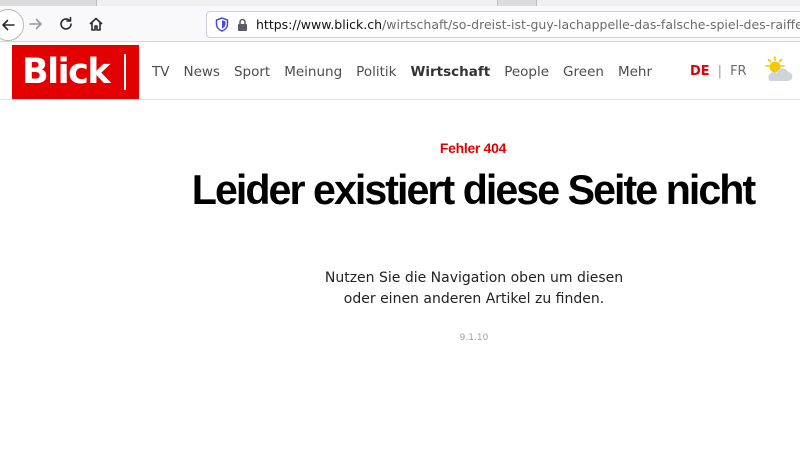  I want to click on blick-logo: Blick, so click(75, 72).